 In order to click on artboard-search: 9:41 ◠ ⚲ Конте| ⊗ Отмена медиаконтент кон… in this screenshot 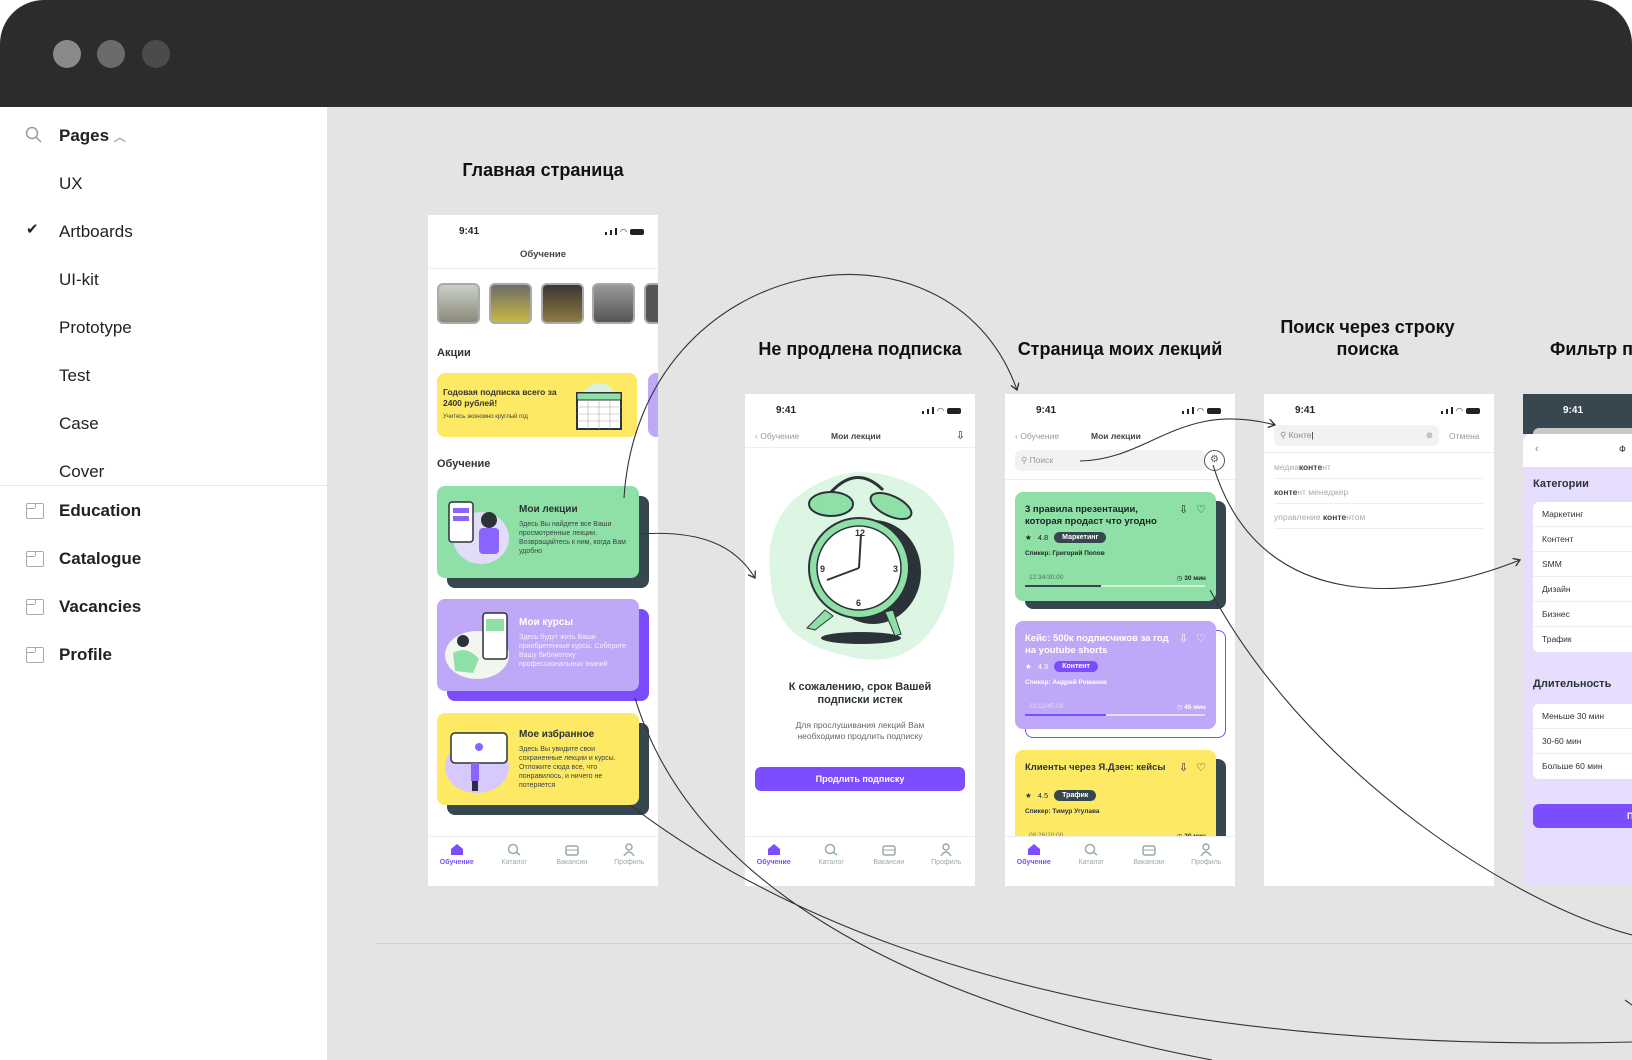, I will do `click(1379, 640)`.